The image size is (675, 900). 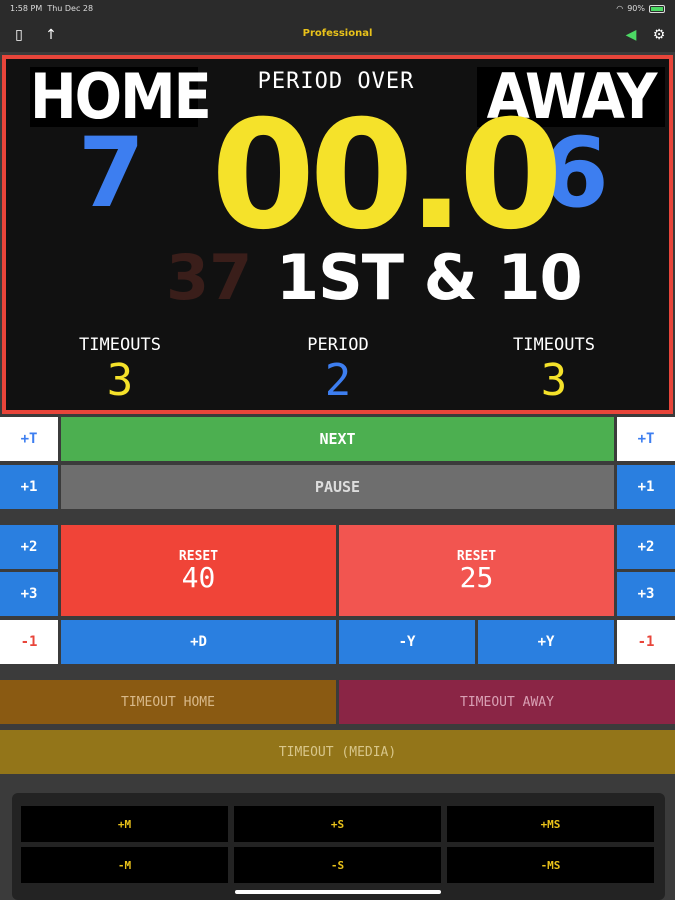 I want to click on timeout-media-button: TIMEOUT (MEDIA), so click(x=337, y=752).